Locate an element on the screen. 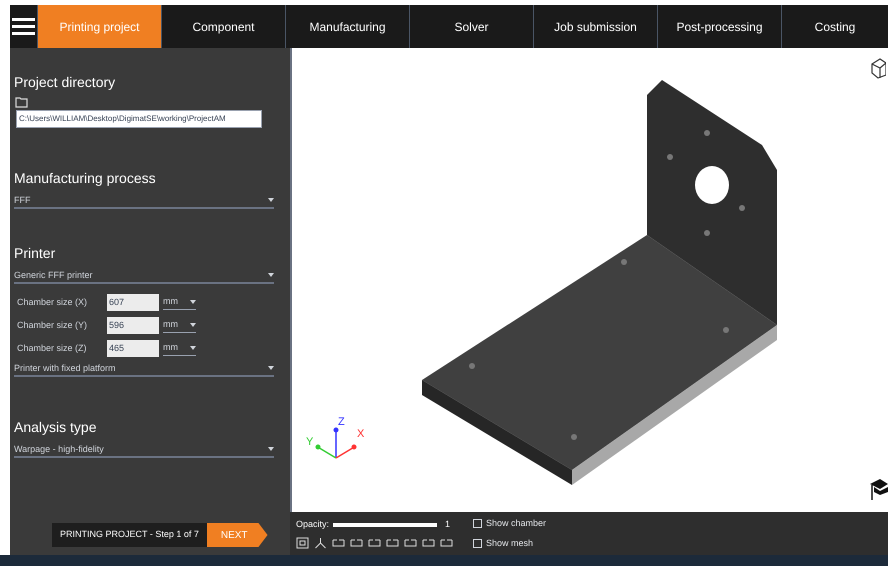  opacity-slider is located at coordinates (385, 524).